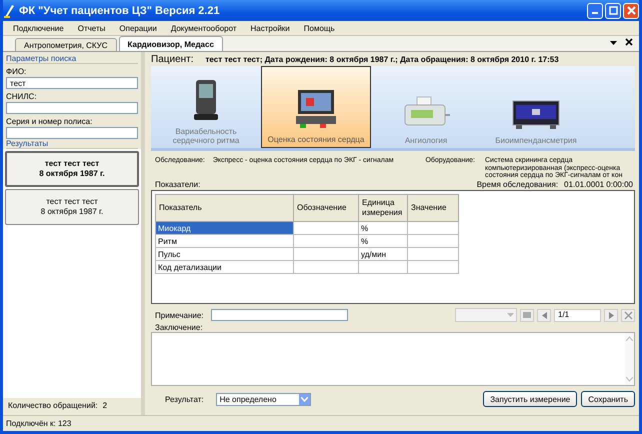 This screenshot has height=434, width=642. What do you see at coordinates (138, 28) in the screenshot?
I see `menu-item: Операции` at bounding box center [138, 28].